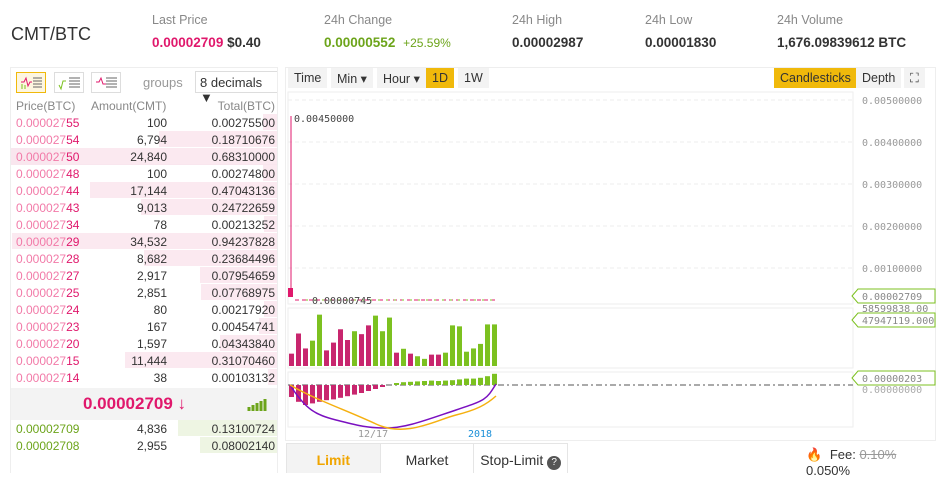 The height and width of the screenshot is (478, 944). I want to click on ask-row: 0.00002724 80 0.00217920, so click(144, 309).